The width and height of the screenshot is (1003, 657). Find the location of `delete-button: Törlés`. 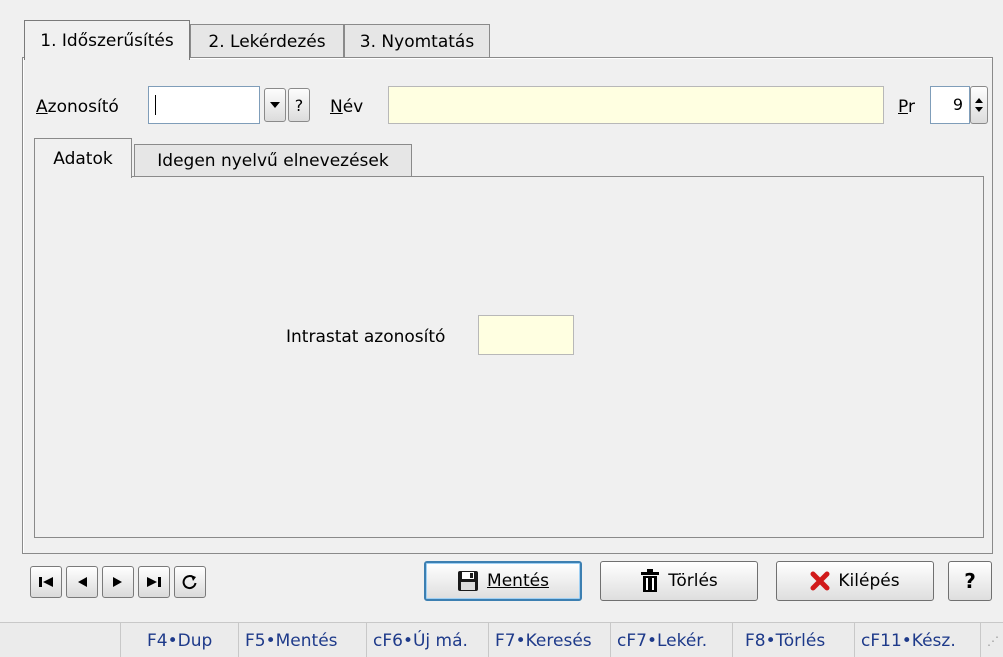

delete-button: Törlés is located at coordinates (679, 581).